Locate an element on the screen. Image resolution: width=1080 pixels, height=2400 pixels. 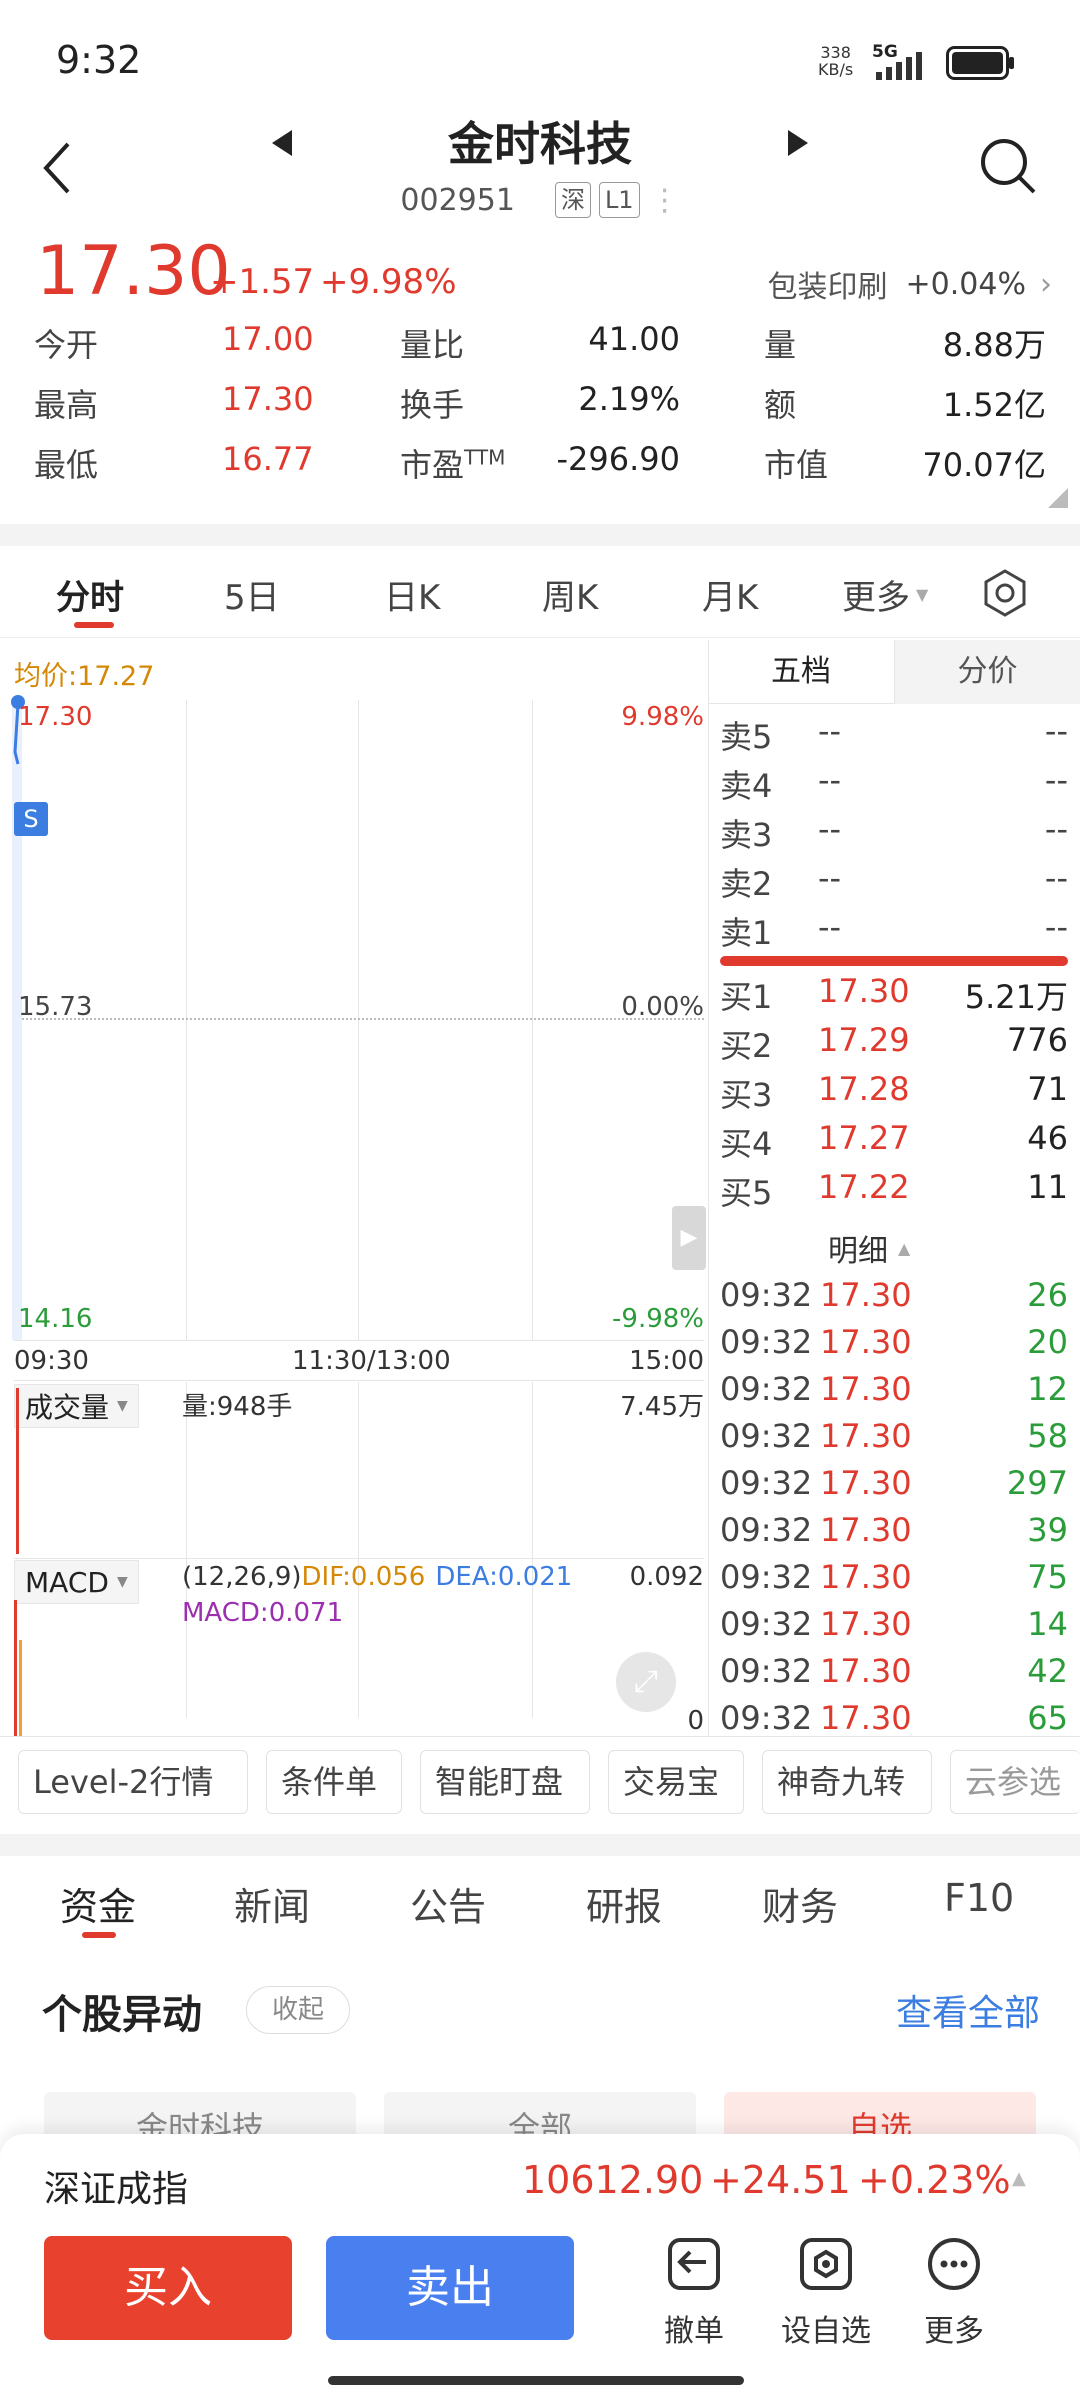
subtab-funds: 资金 is located at coordinates (98, 1903).